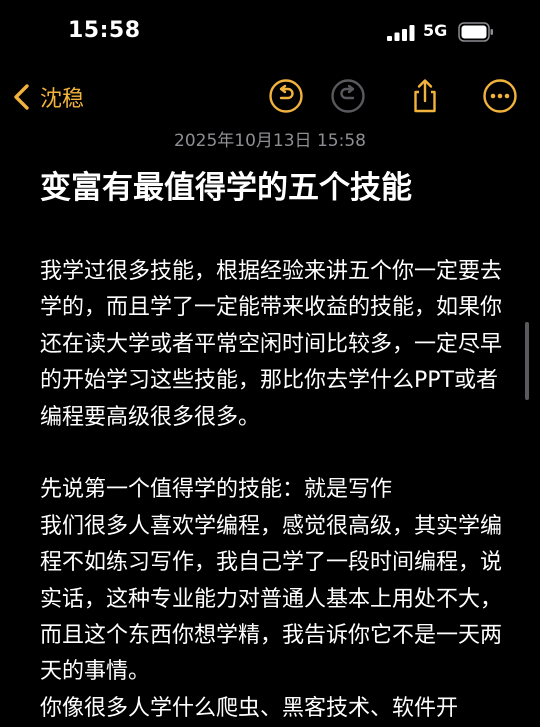 This screenshot has height=727, width=540. What do you see at coordinates (275, 188) in the screenshot?
I see `note-title: 变富有最值得学的五个技能` at bounding box center [275, 188].